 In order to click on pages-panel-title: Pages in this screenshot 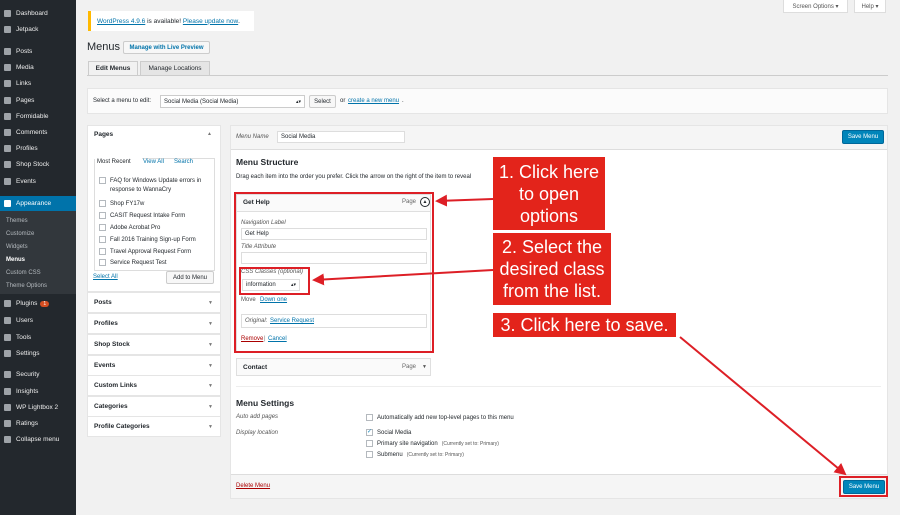, I will do `click(104, 134)`.